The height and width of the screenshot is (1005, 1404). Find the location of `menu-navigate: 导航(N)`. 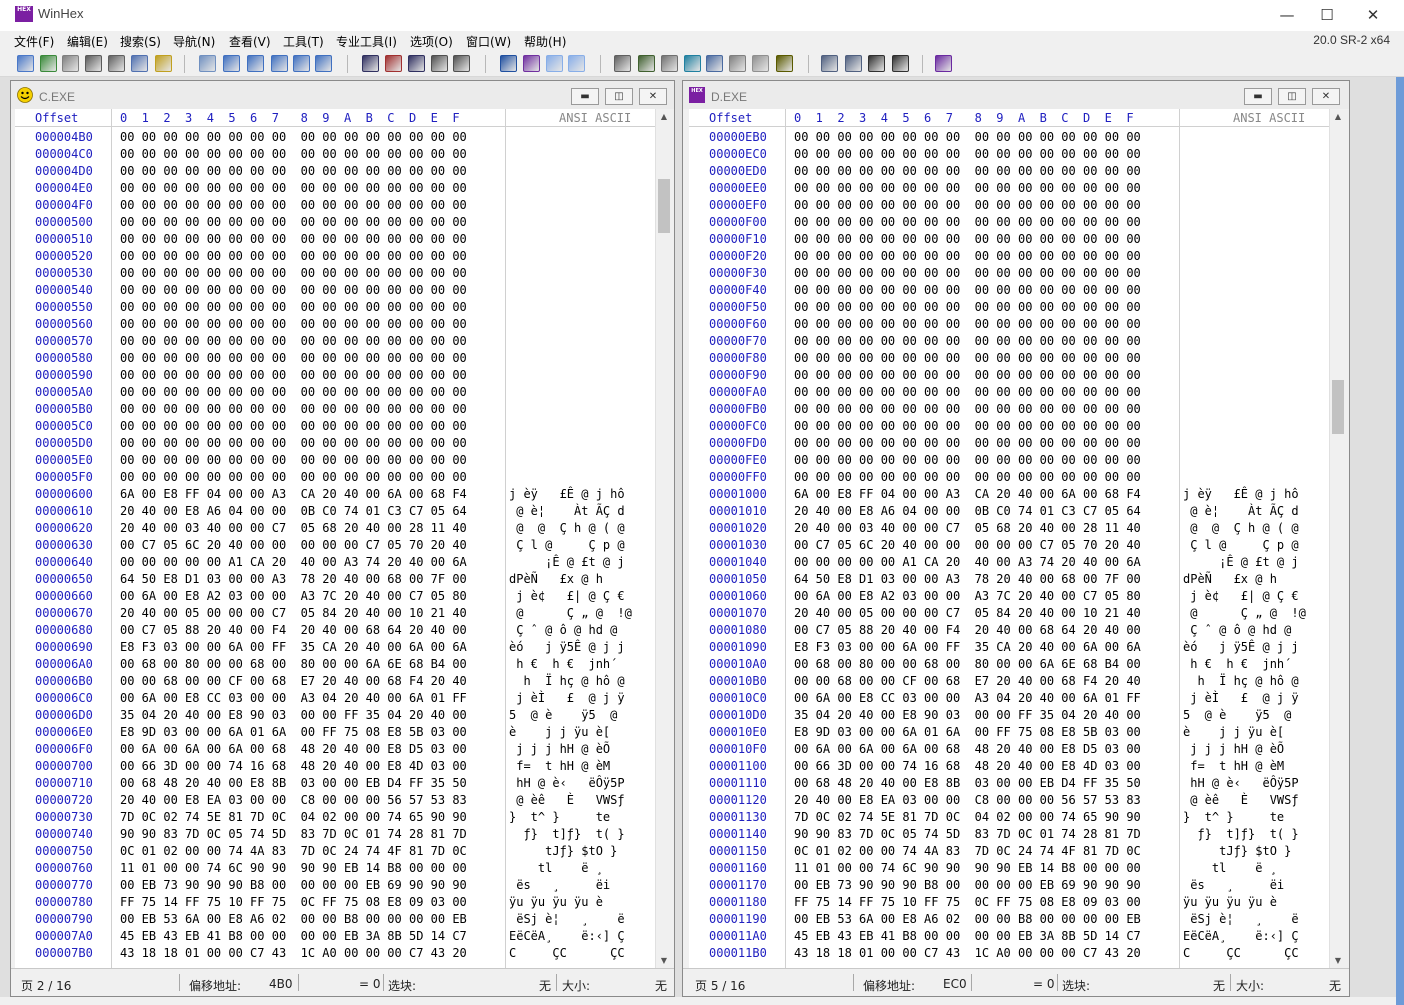

menu-navigate: 导航(N) is located at coordinates (194, 41).